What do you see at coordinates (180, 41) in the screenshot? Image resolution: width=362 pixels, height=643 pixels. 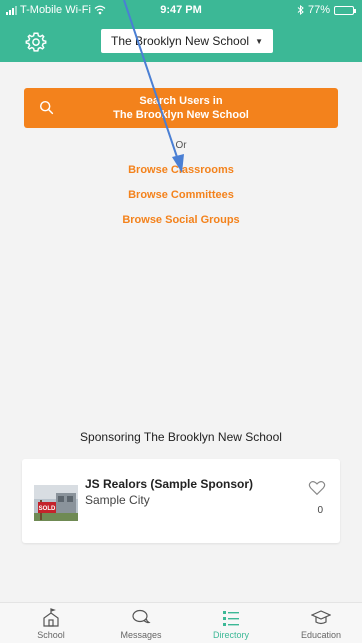 I see `school-selector-label: The Brooklyn New School` at bounding box center [180, 41].